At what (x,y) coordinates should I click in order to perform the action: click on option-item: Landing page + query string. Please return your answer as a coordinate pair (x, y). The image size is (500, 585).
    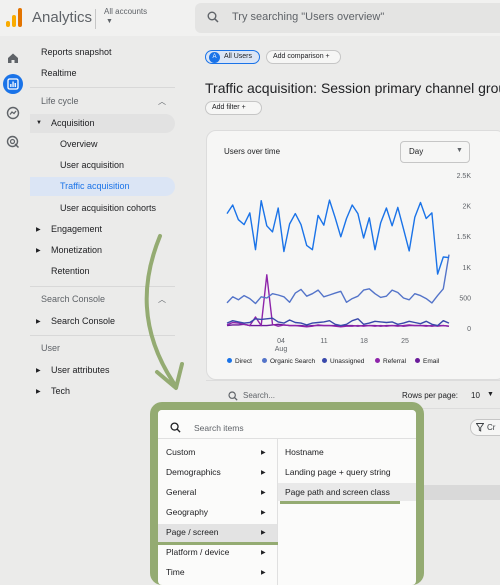
    Looking at the image, I should click on (338, 472).